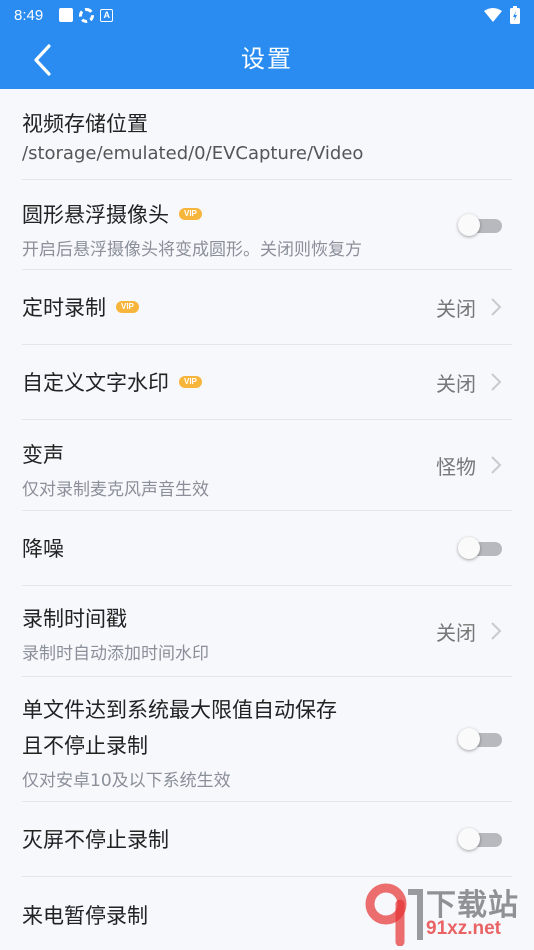 The width and height of the screenshot is (534, 950). I want to click on notification-square-icon, so click(66, 15).